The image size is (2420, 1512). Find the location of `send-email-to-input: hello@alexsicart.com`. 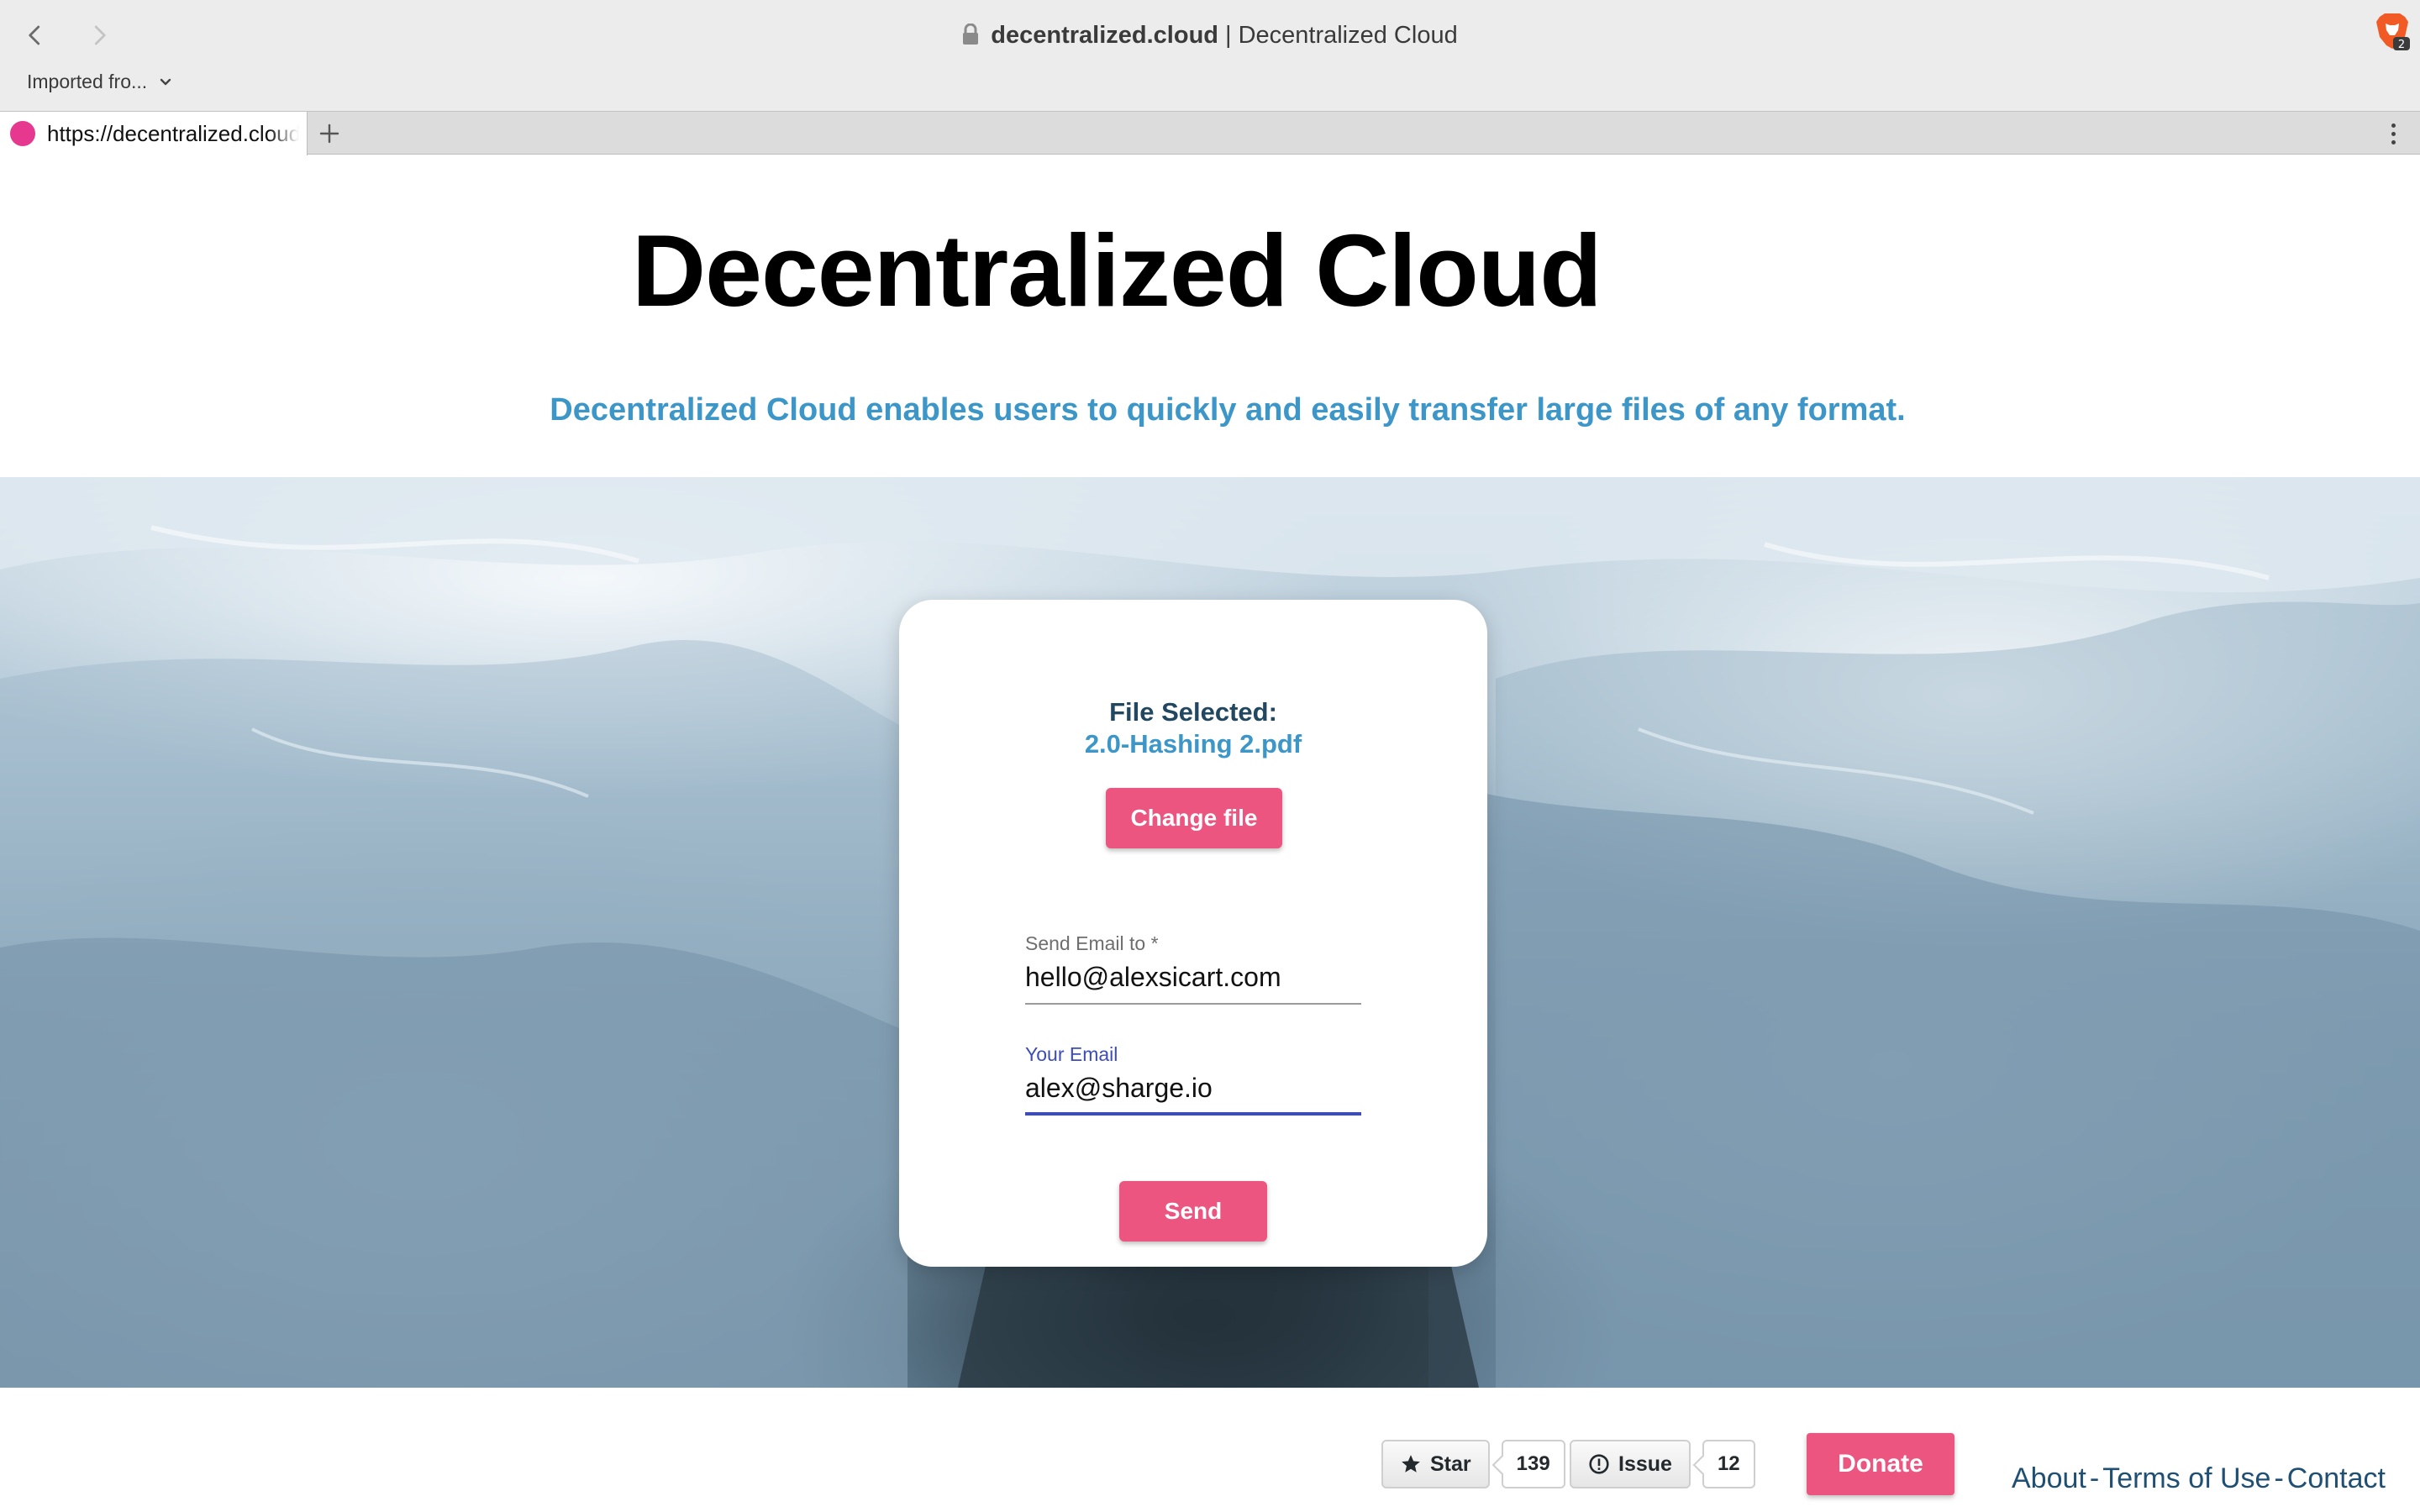

send-email-to-input: hello@alexsicart.com is located at coordinates (1193, 982).